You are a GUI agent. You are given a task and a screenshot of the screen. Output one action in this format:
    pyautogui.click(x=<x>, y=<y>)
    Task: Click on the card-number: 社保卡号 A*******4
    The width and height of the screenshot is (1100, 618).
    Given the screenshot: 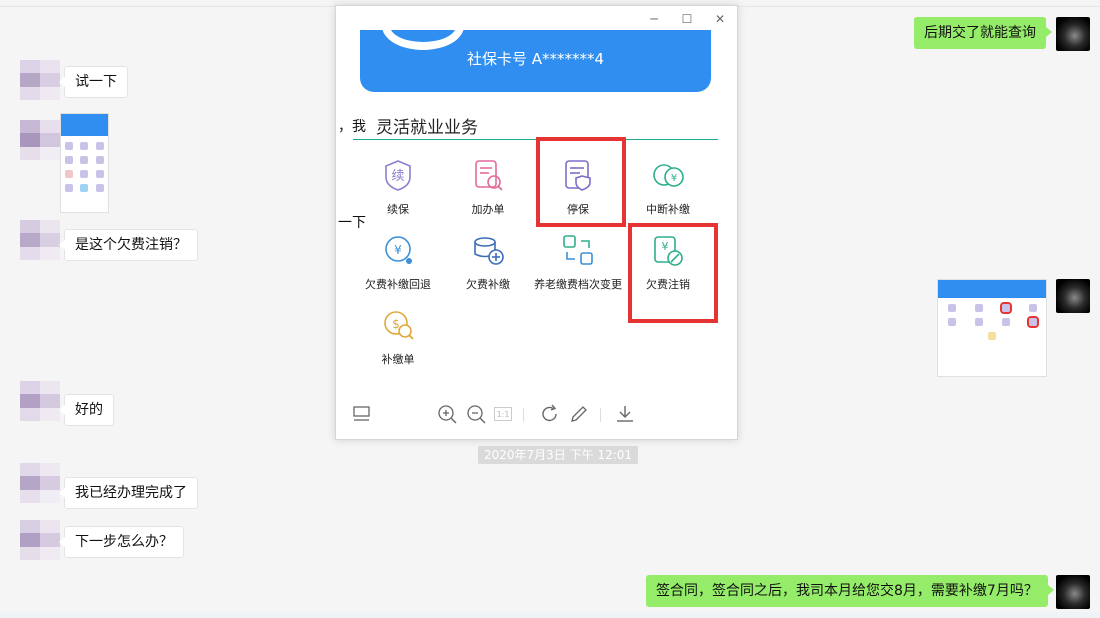 What is the action you would take?
    pyautogui.click(x=535, y=59)
    